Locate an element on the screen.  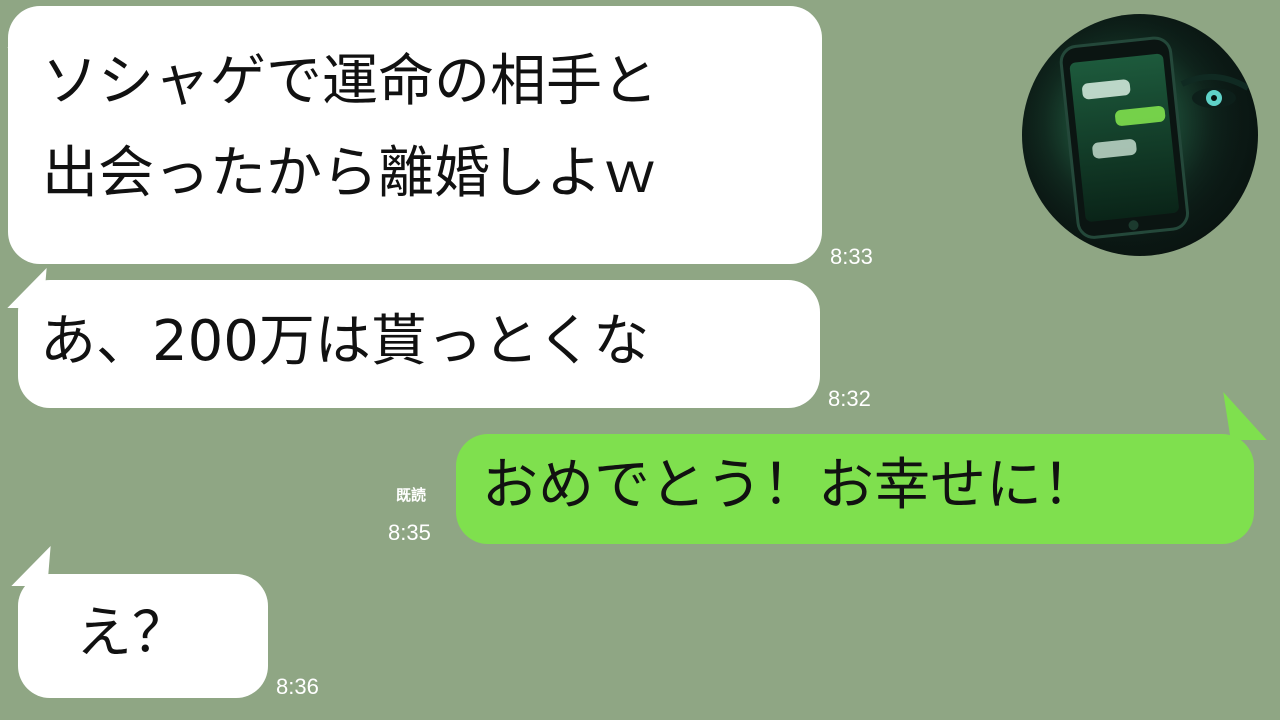
message-text-line: ソシャゲで運命の相手と is located at coordinates (350, 81).